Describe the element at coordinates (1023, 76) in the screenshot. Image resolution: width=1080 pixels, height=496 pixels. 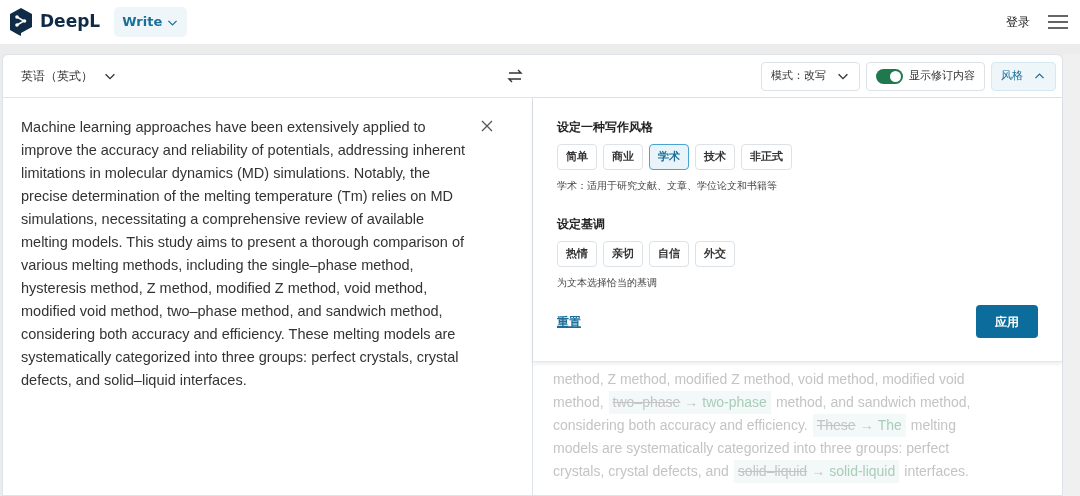
I see `style-button: 风格` at that location.